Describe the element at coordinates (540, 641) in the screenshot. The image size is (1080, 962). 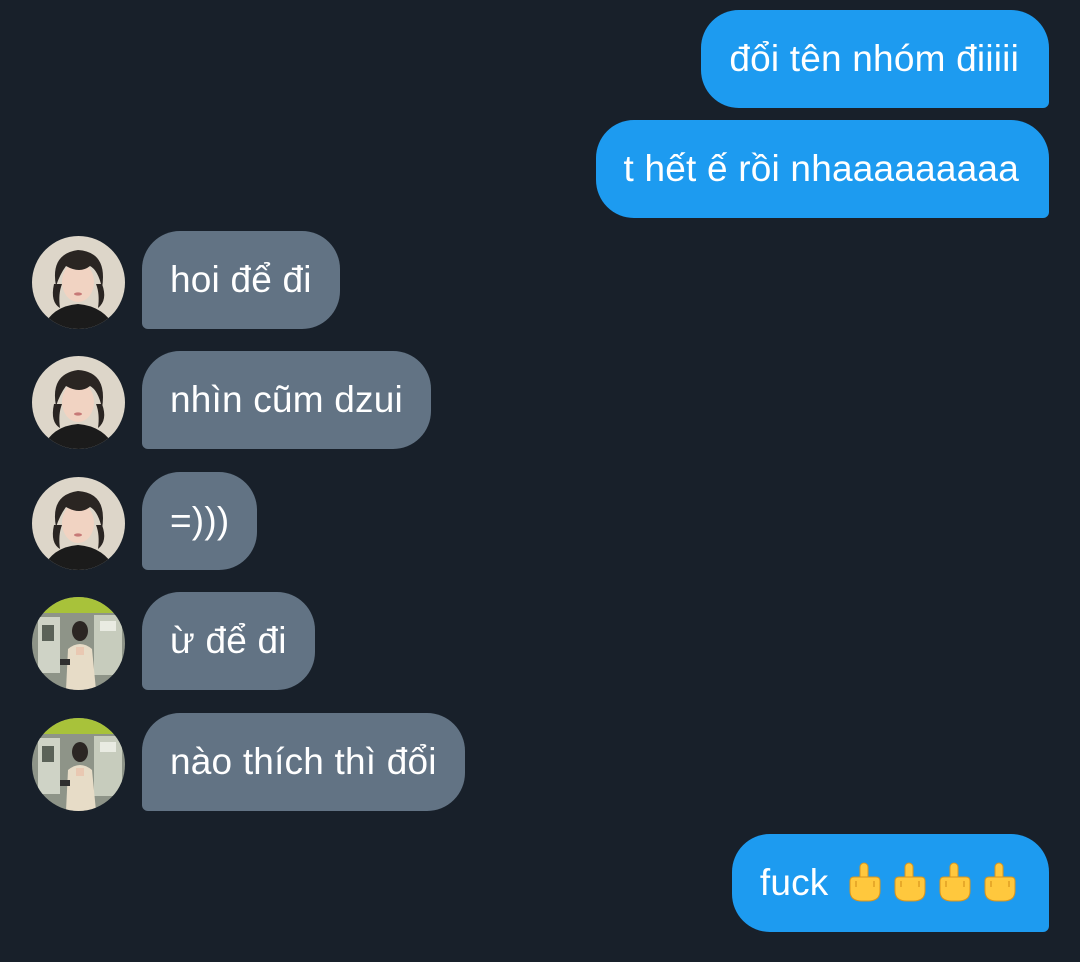
I see `message-row-incoming: ừ để đi` at that location.